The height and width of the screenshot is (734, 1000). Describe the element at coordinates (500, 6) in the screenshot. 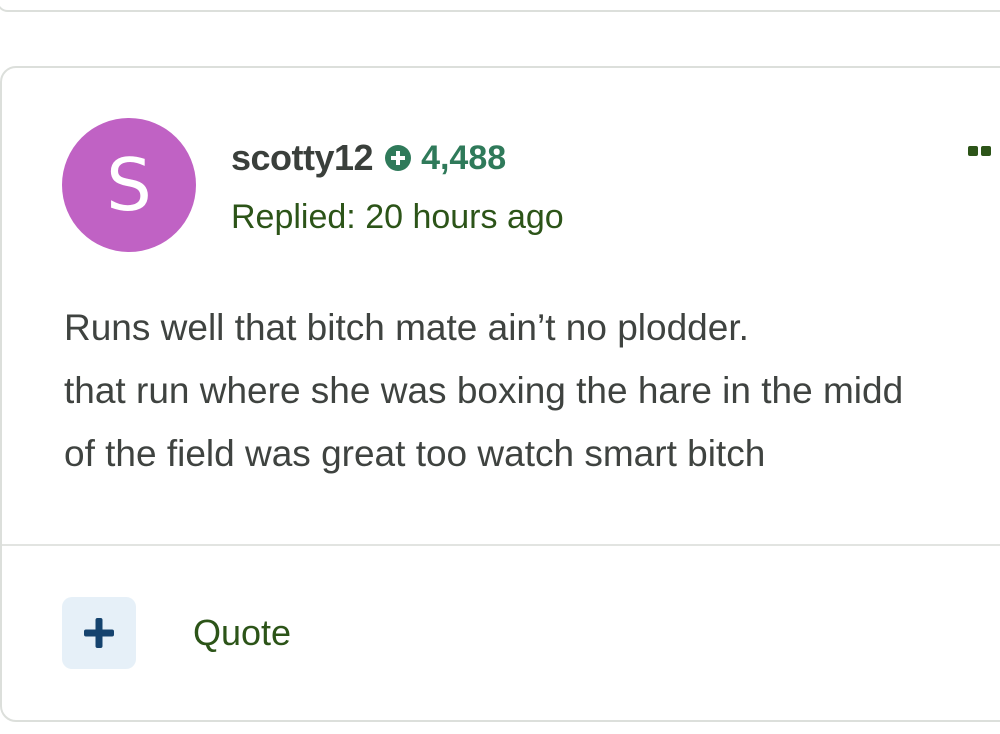

I see `previous-post-card` at that location.